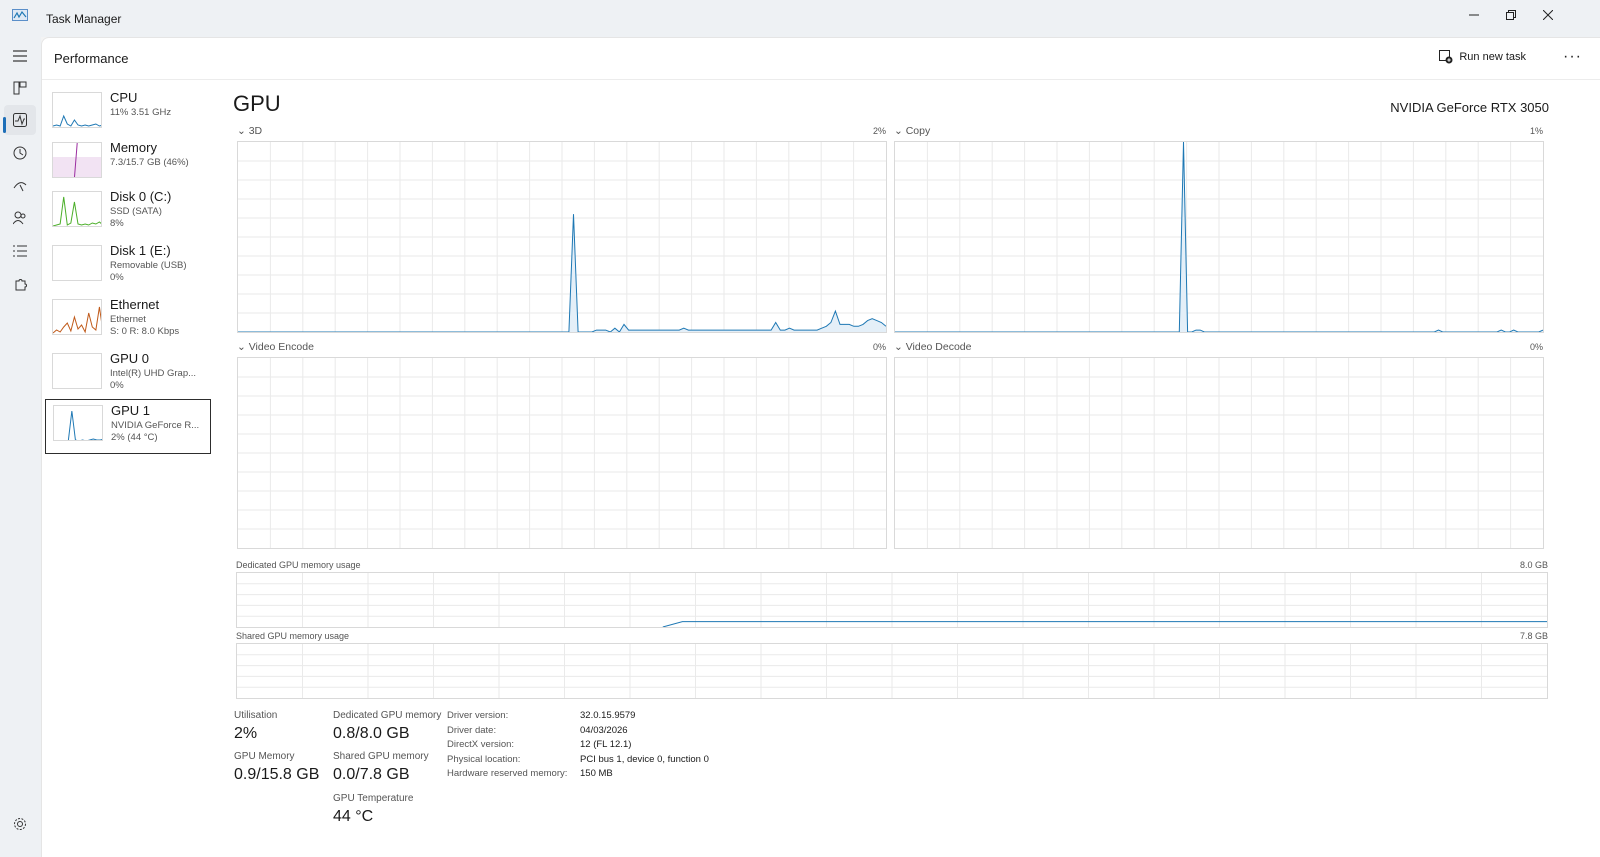 This screenshot has width=1600, height=857. Describe the element at coordinates (84, 19) in the screenshot. I see `window-title: Task Manager` at that location.